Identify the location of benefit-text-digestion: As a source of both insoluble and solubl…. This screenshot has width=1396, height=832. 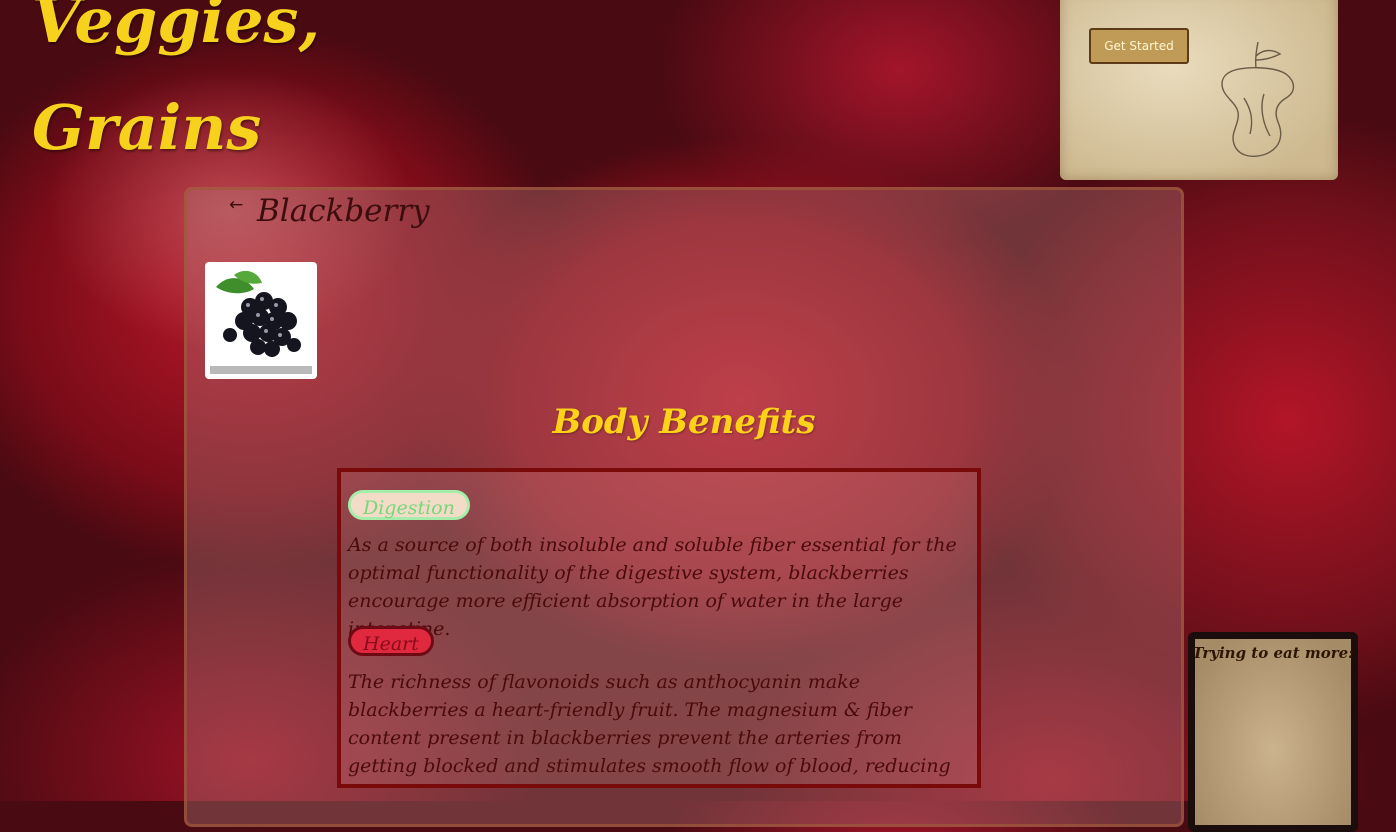
(652, 587).